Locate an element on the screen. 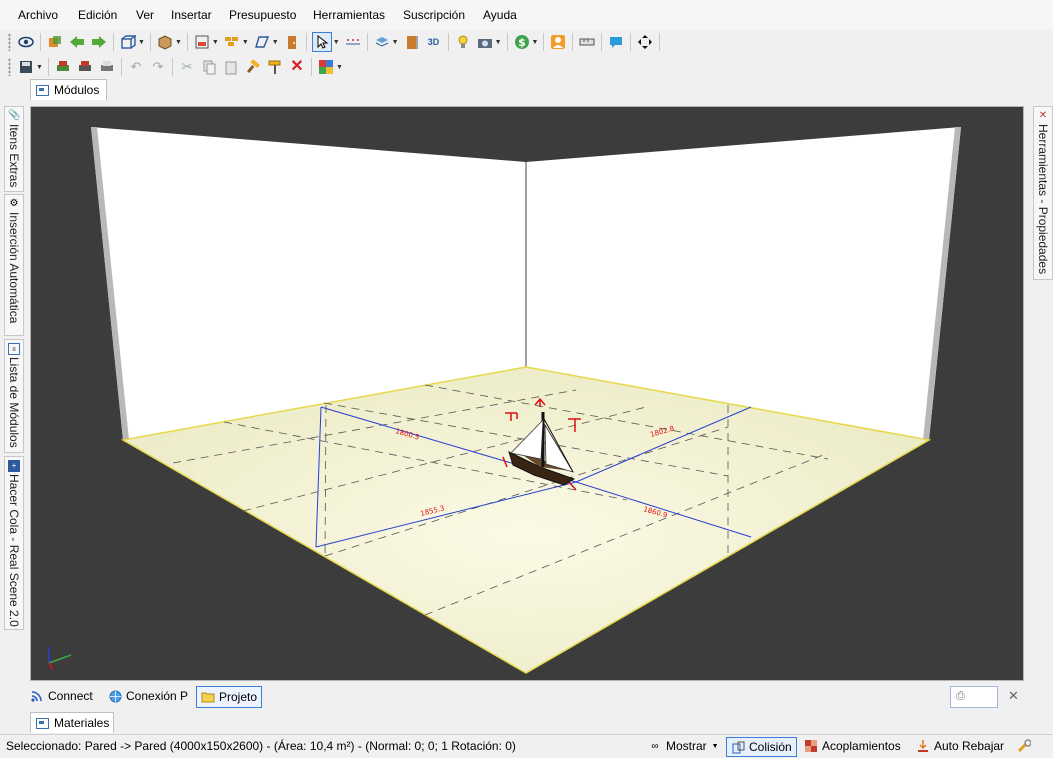  menu-herramientas: Herramientas is located at coordinates (349, 15).